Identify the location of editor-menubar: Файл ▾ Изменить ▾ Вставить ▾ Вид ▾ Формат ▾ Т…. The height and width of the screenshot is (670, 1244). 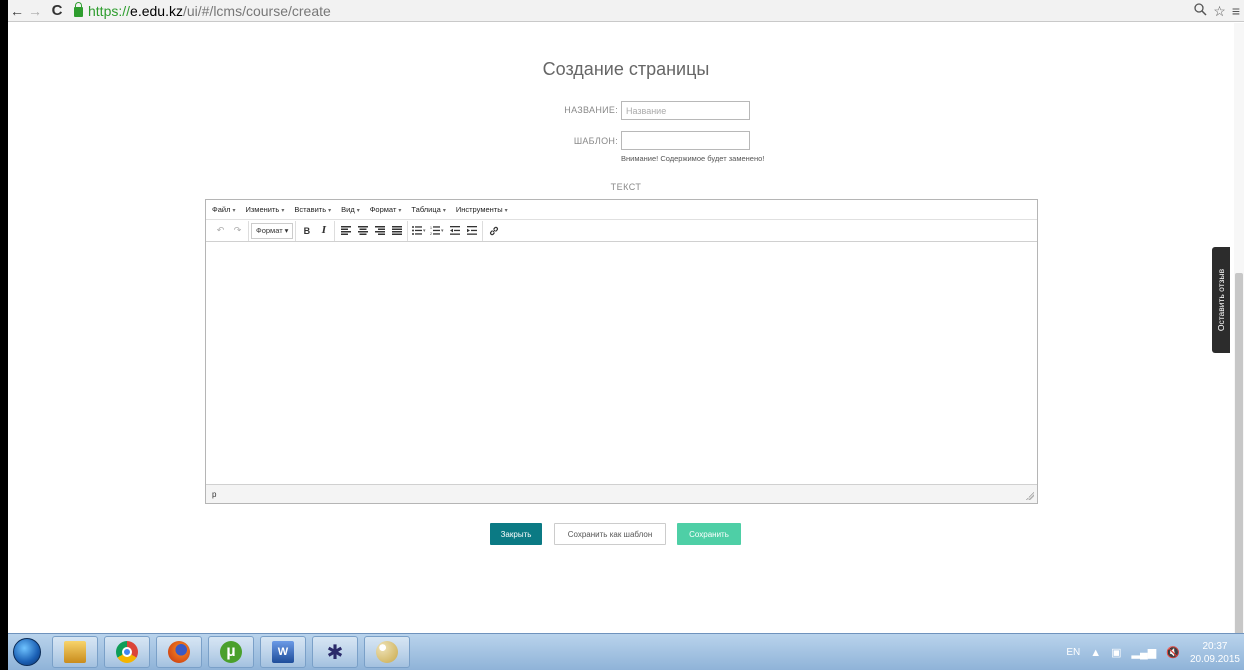
(621, 210).